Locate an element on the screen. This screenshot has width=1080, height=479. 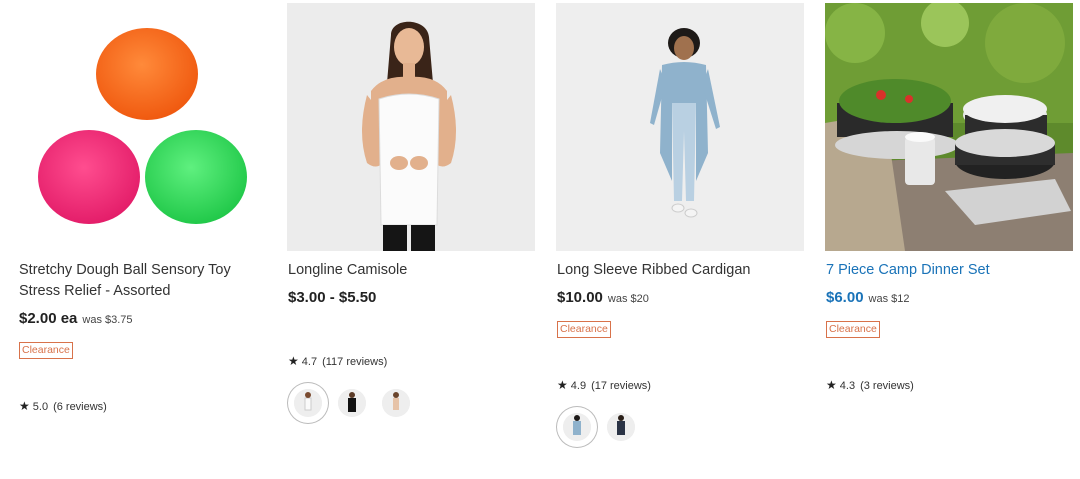
product-rating: ★ 5.0 (6 reviews) is located at coordinates (63, 406).